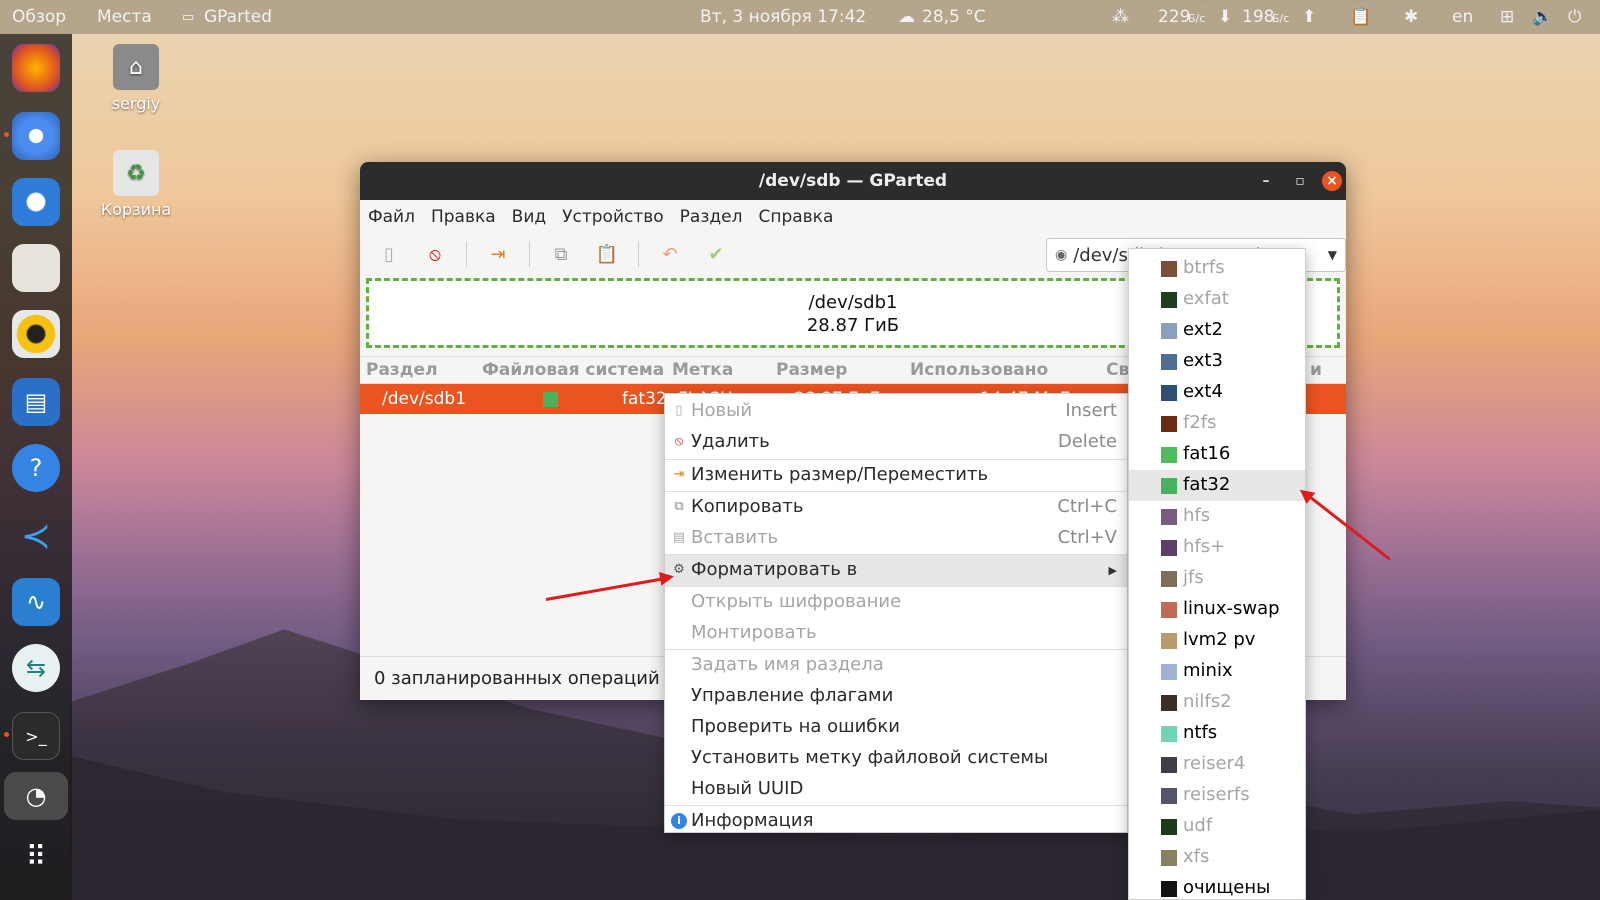 The image size is (1600, 900). What do you see at coordinates (1217, 826) in the screenshot?
I see `fs-option: udf` at bounding box center [1217, 826].